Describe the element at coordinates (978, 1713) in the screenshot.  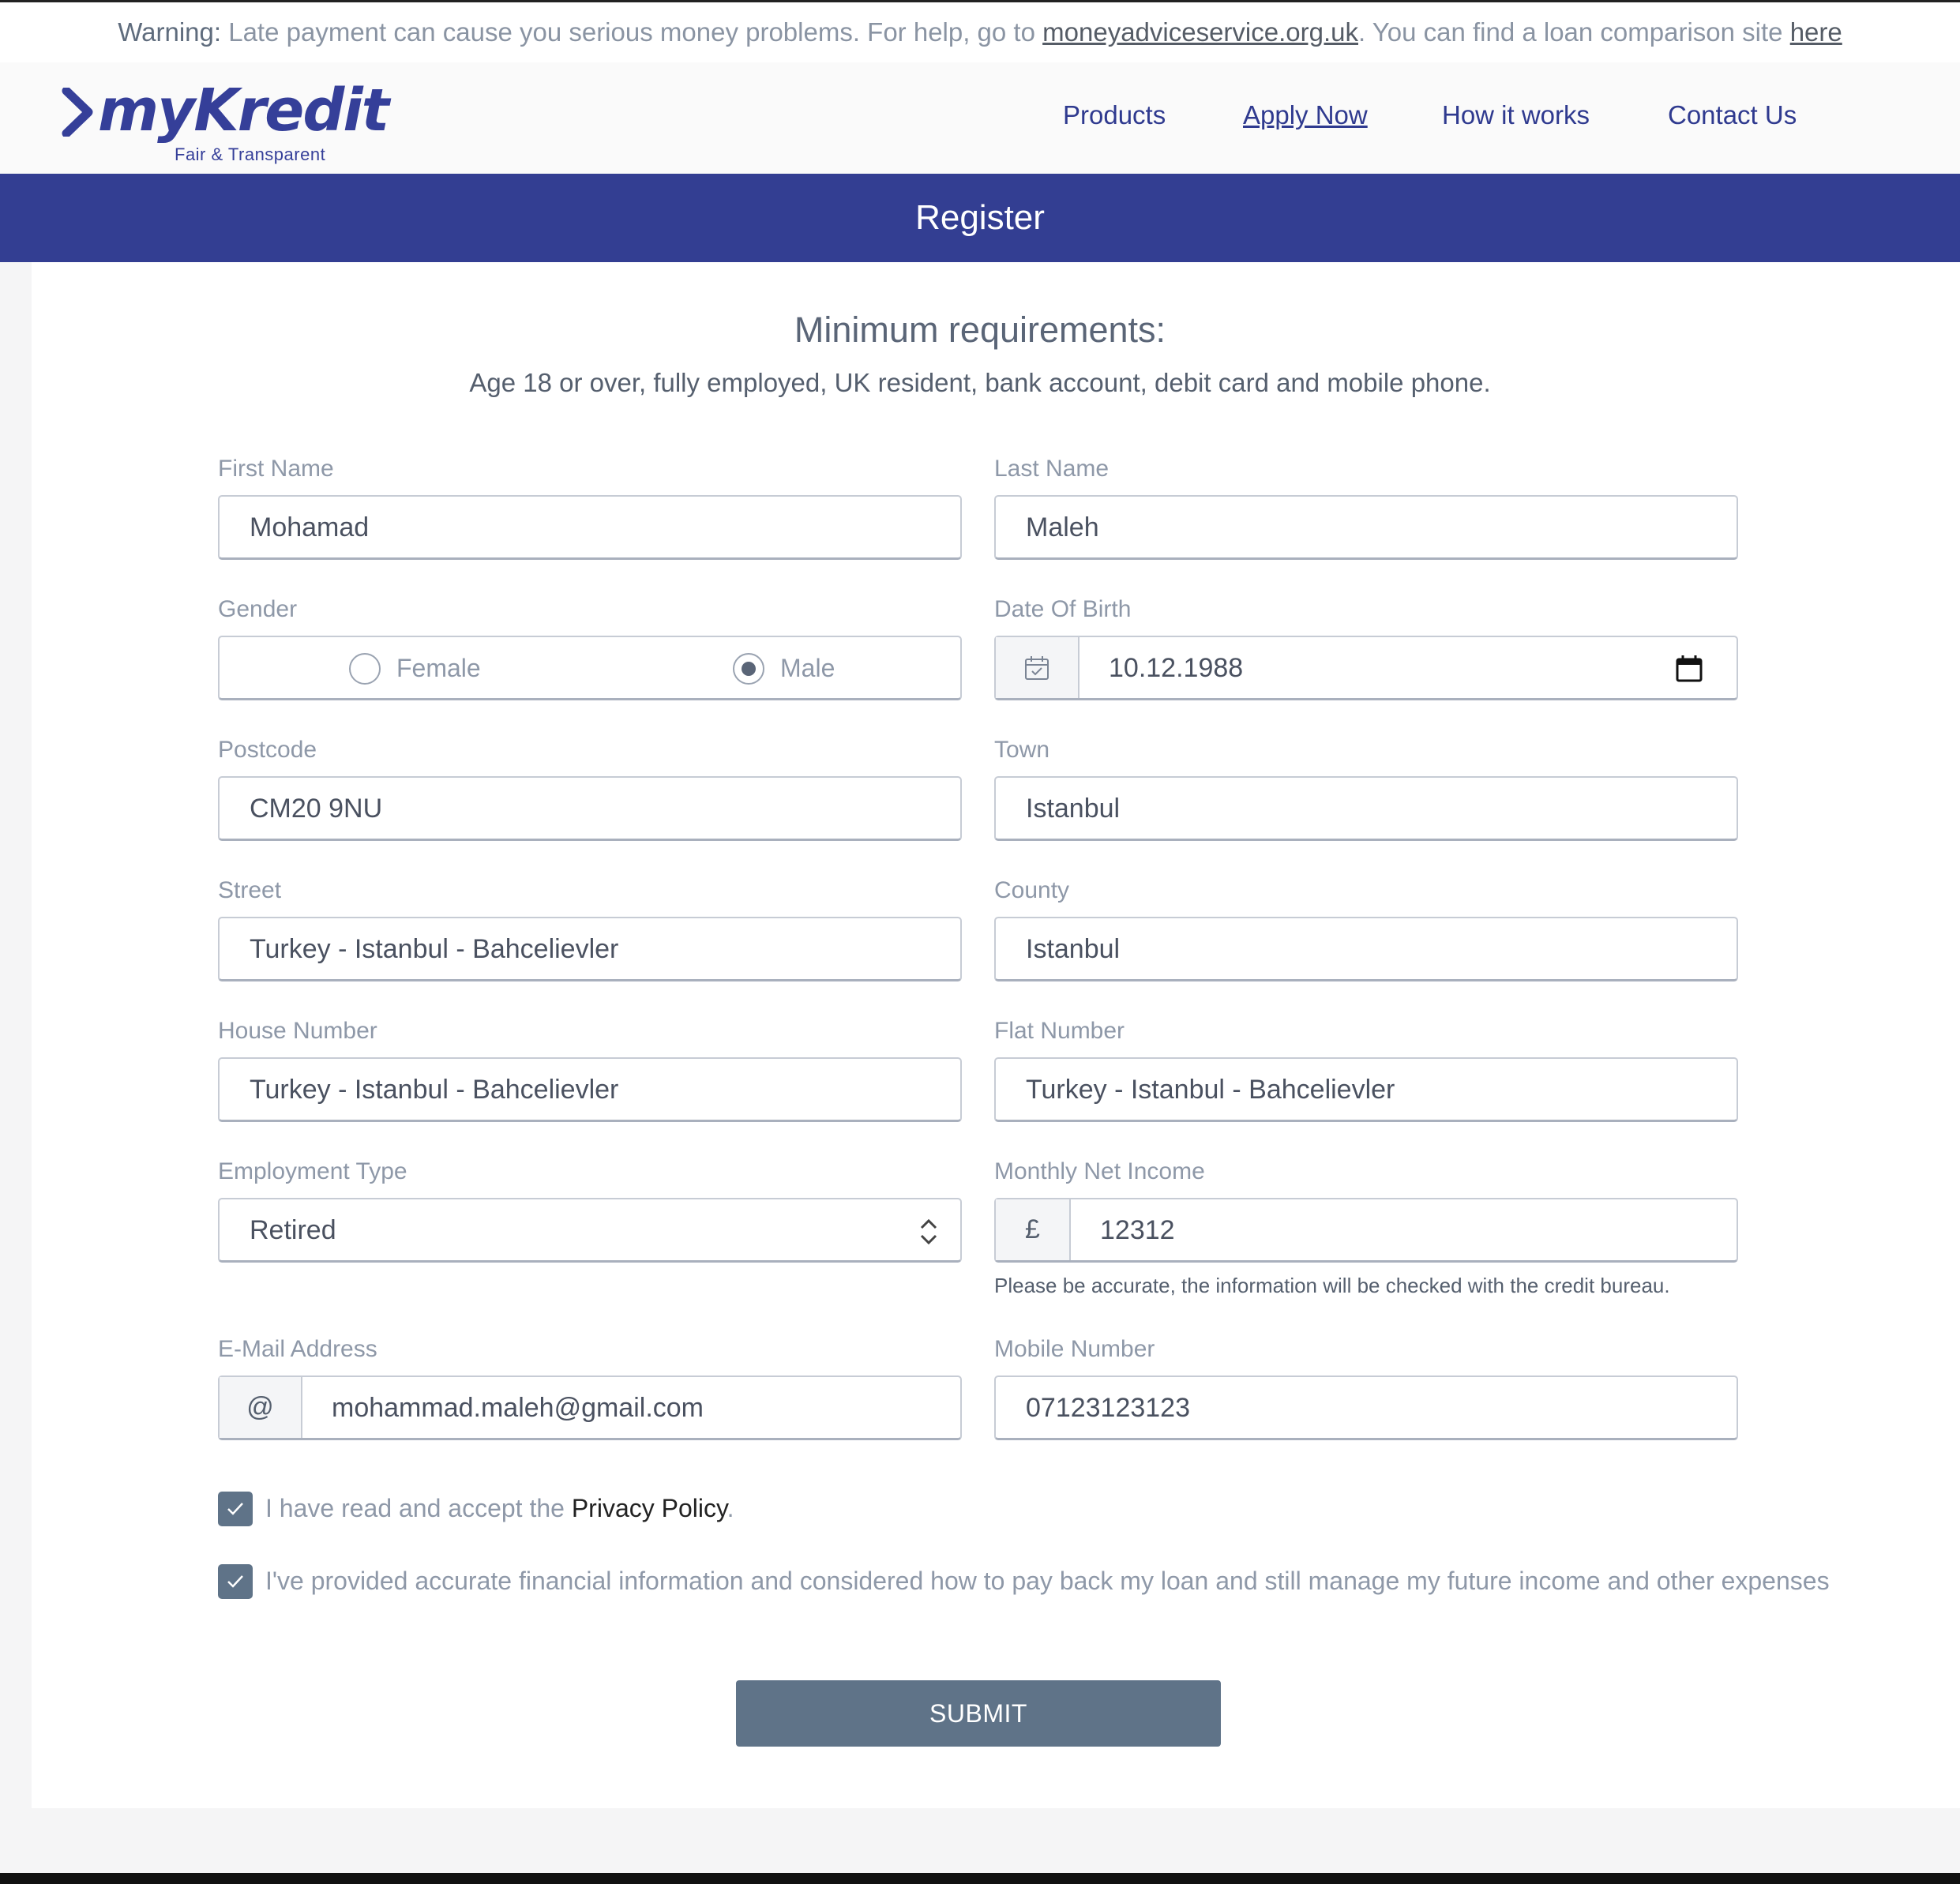
I see `submit-button: SUBMIT` at that location.